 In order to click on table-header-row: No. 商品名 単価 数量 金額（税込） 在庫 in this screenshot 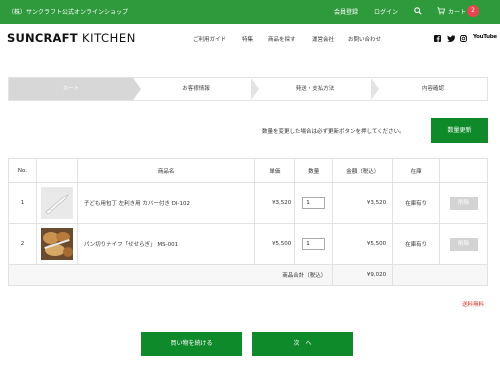, I will do `click(248, 170)`.